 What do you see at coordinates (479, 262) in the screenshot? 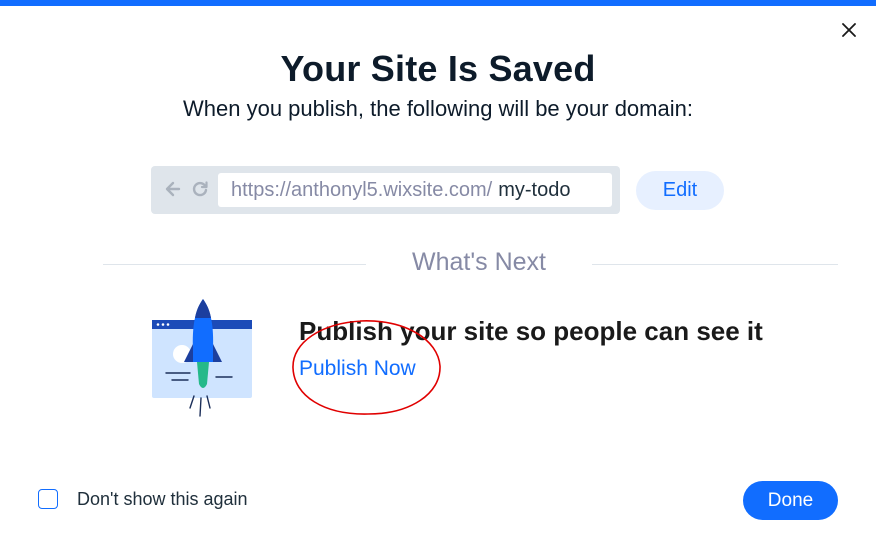
I see `whats-next-heading: What's Next` at bounding box center [479, 262].